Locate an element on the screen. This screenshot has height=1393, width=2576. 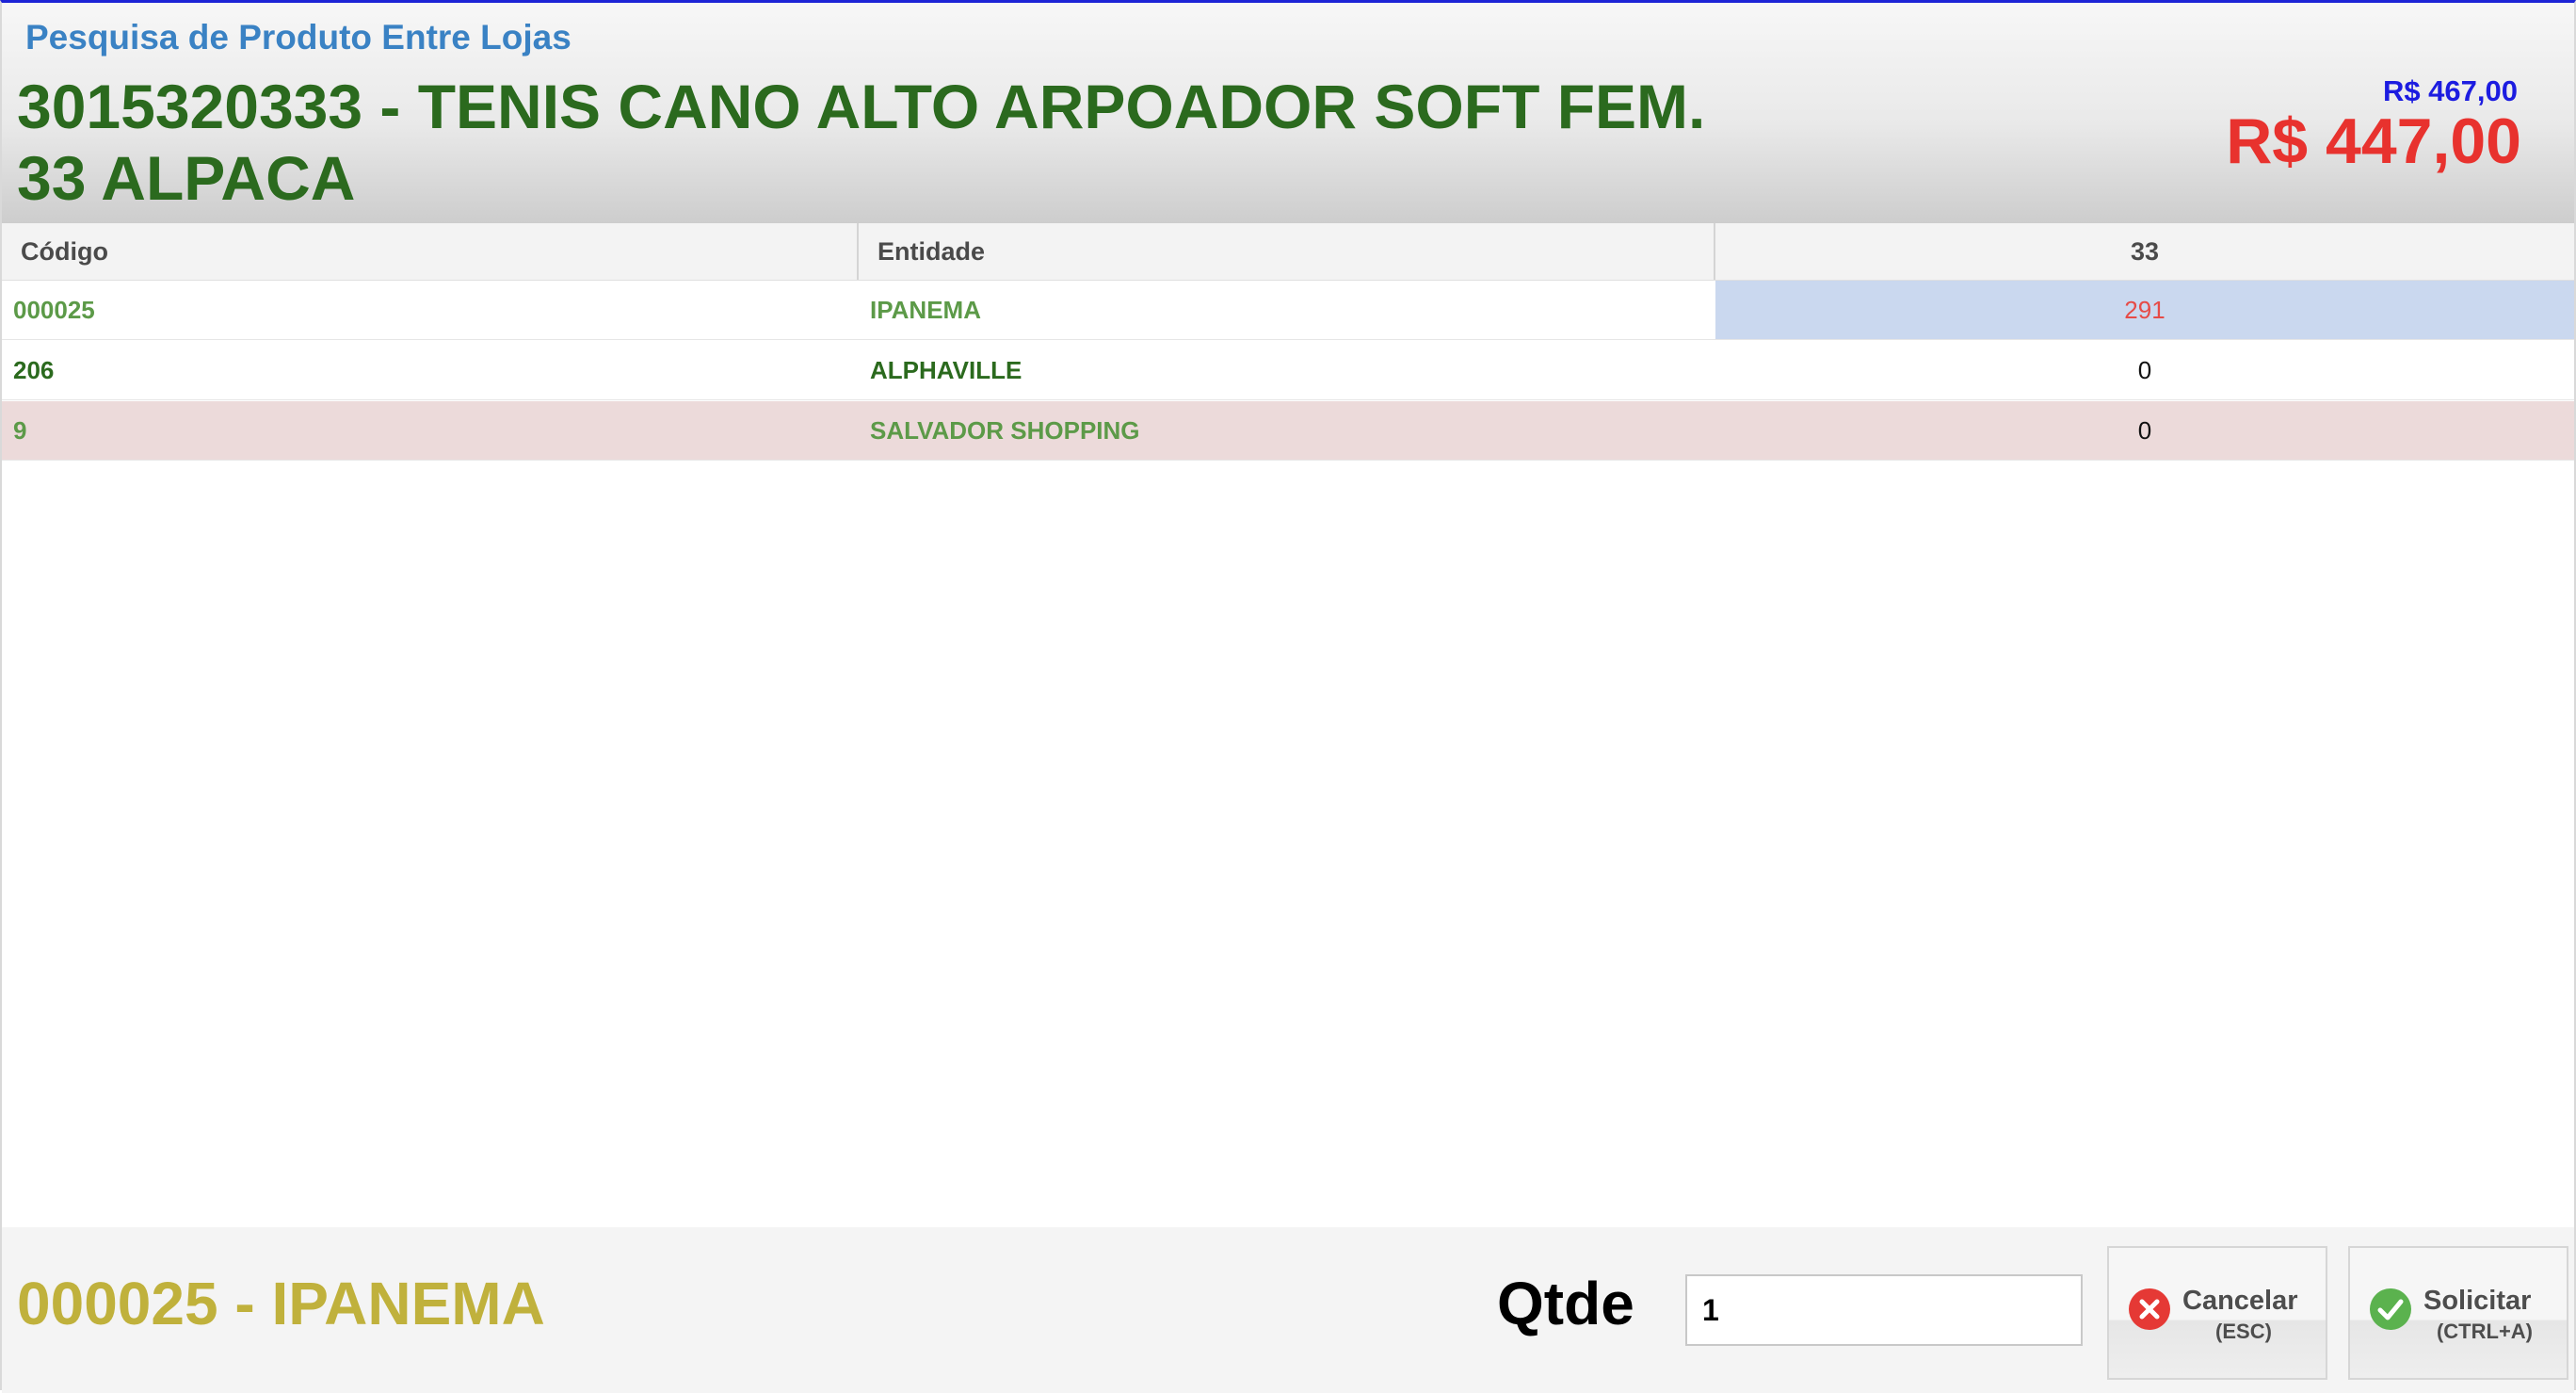
table-row: 9 SALVADOR SHOPPING 0 is located at coordinates (1288, 431).